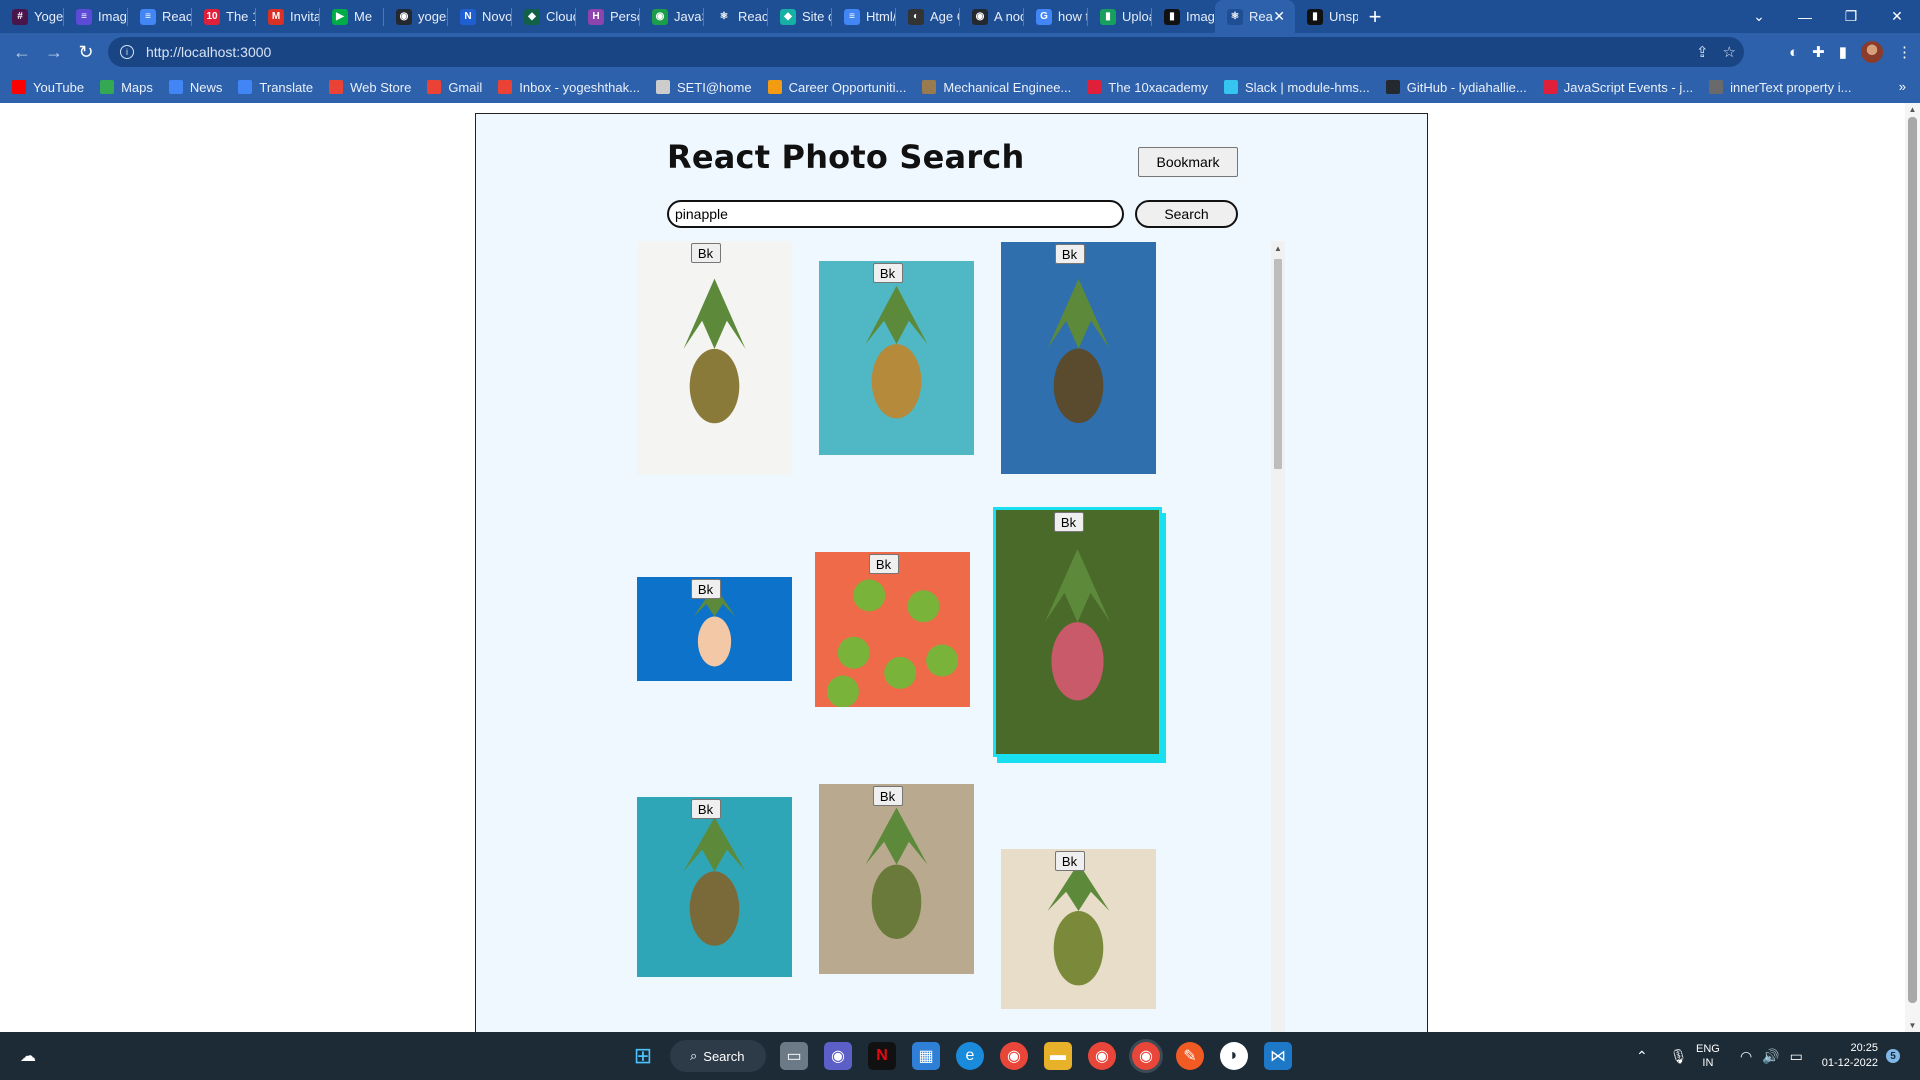 This screenshot has width=1920, height=1080. What do you see at coordinates (1146, 1056) in the screenshot?
I see `chrome-active-icon: ◉` at bounding box center [1146, 1056].